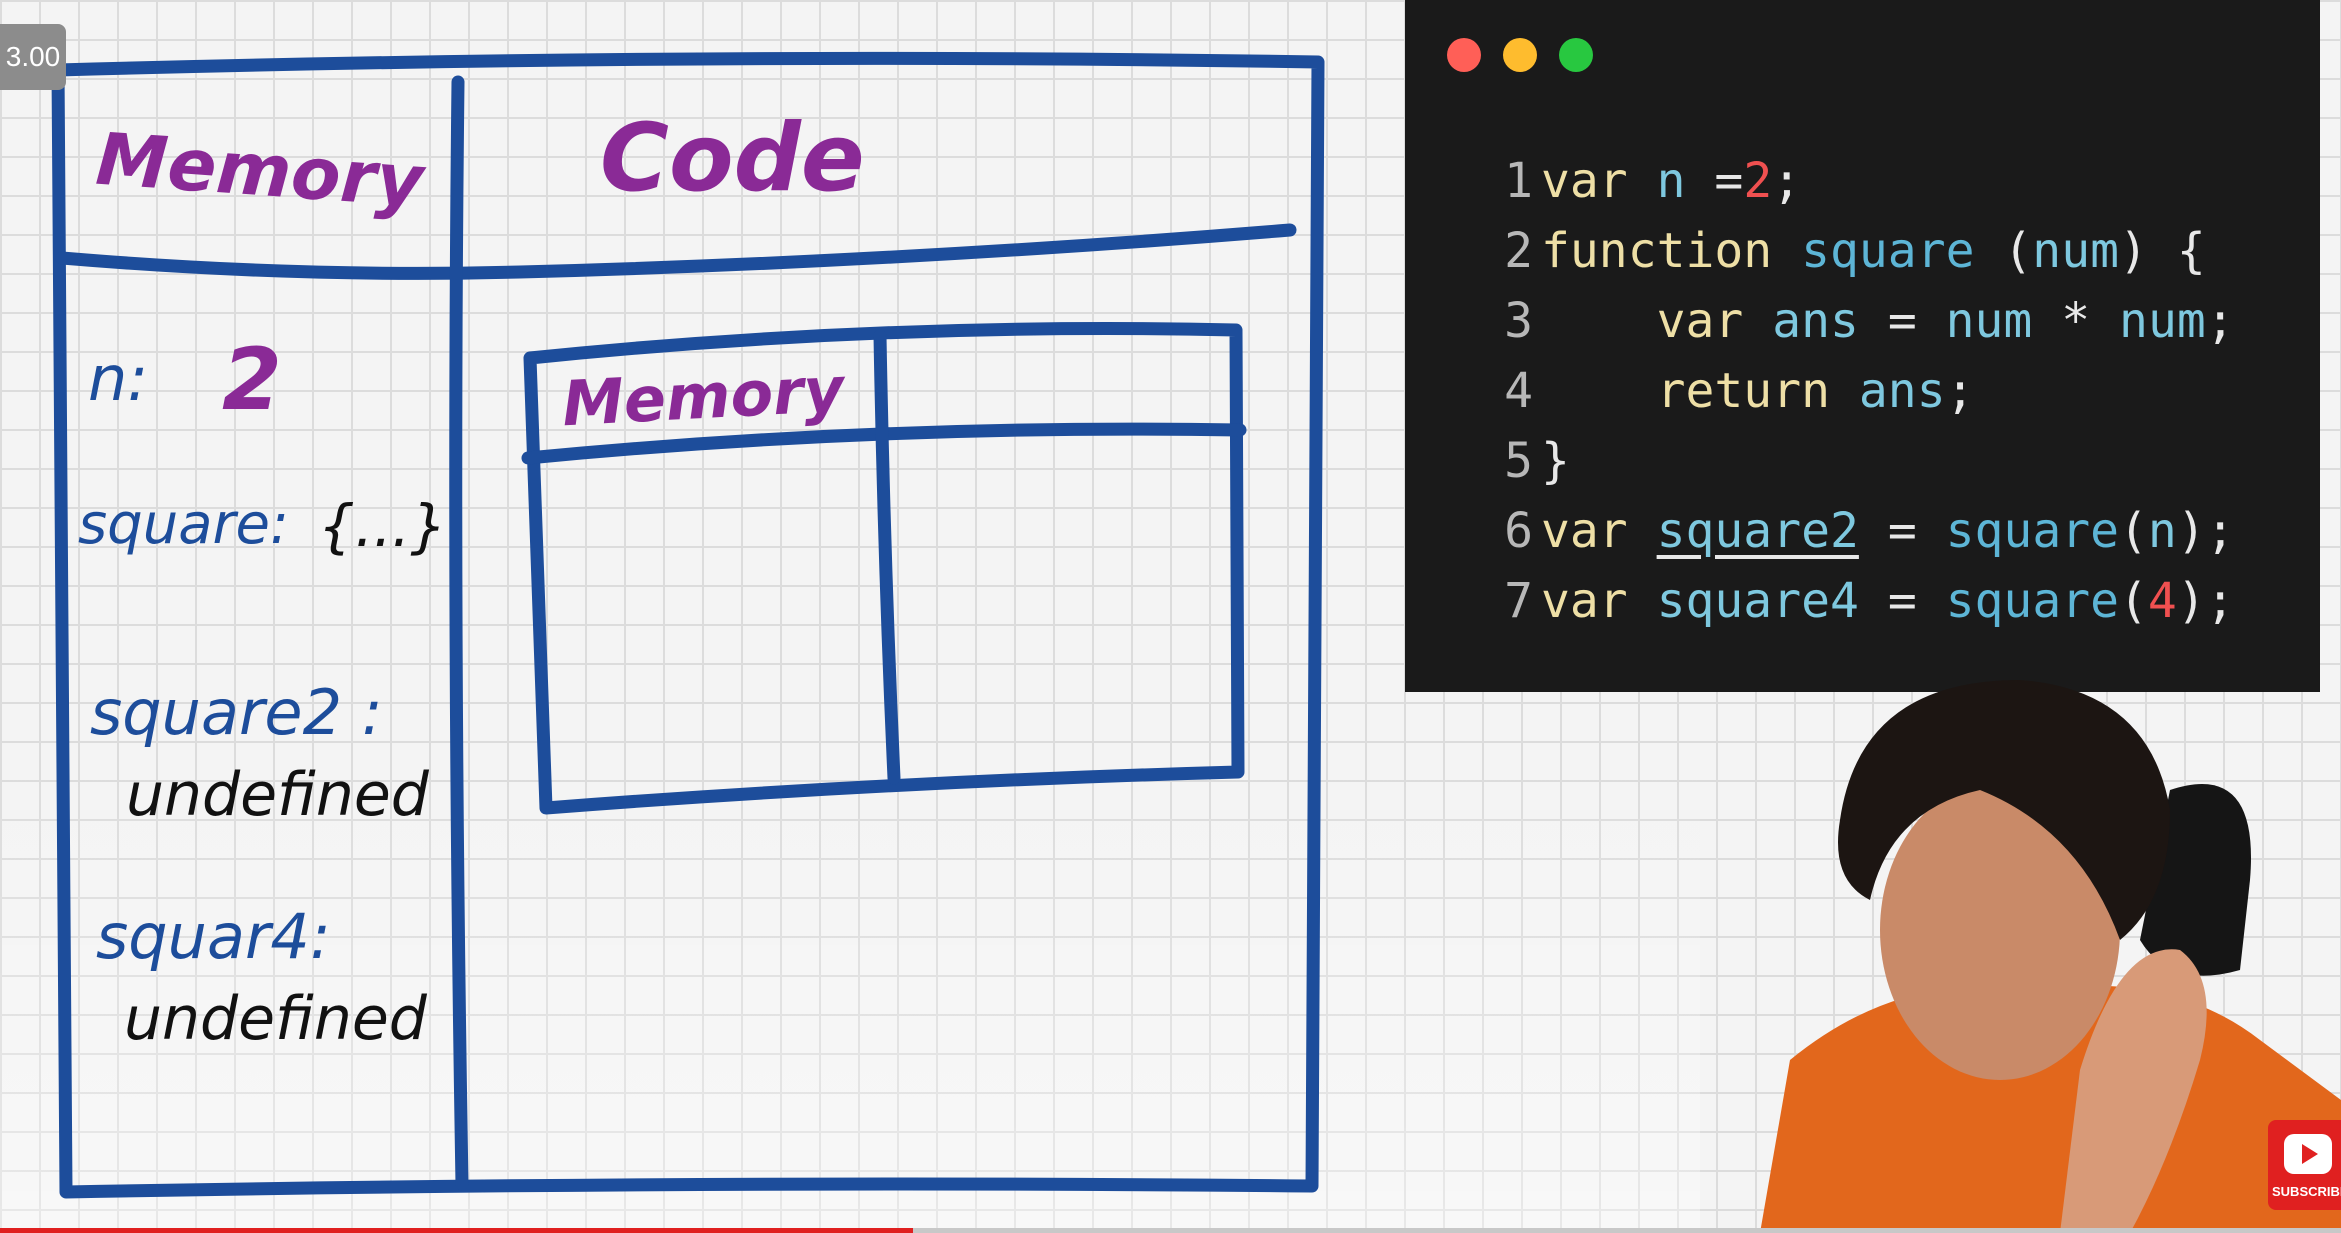  I want to click on memory-entry-n-name: n:, so click(118, 378).